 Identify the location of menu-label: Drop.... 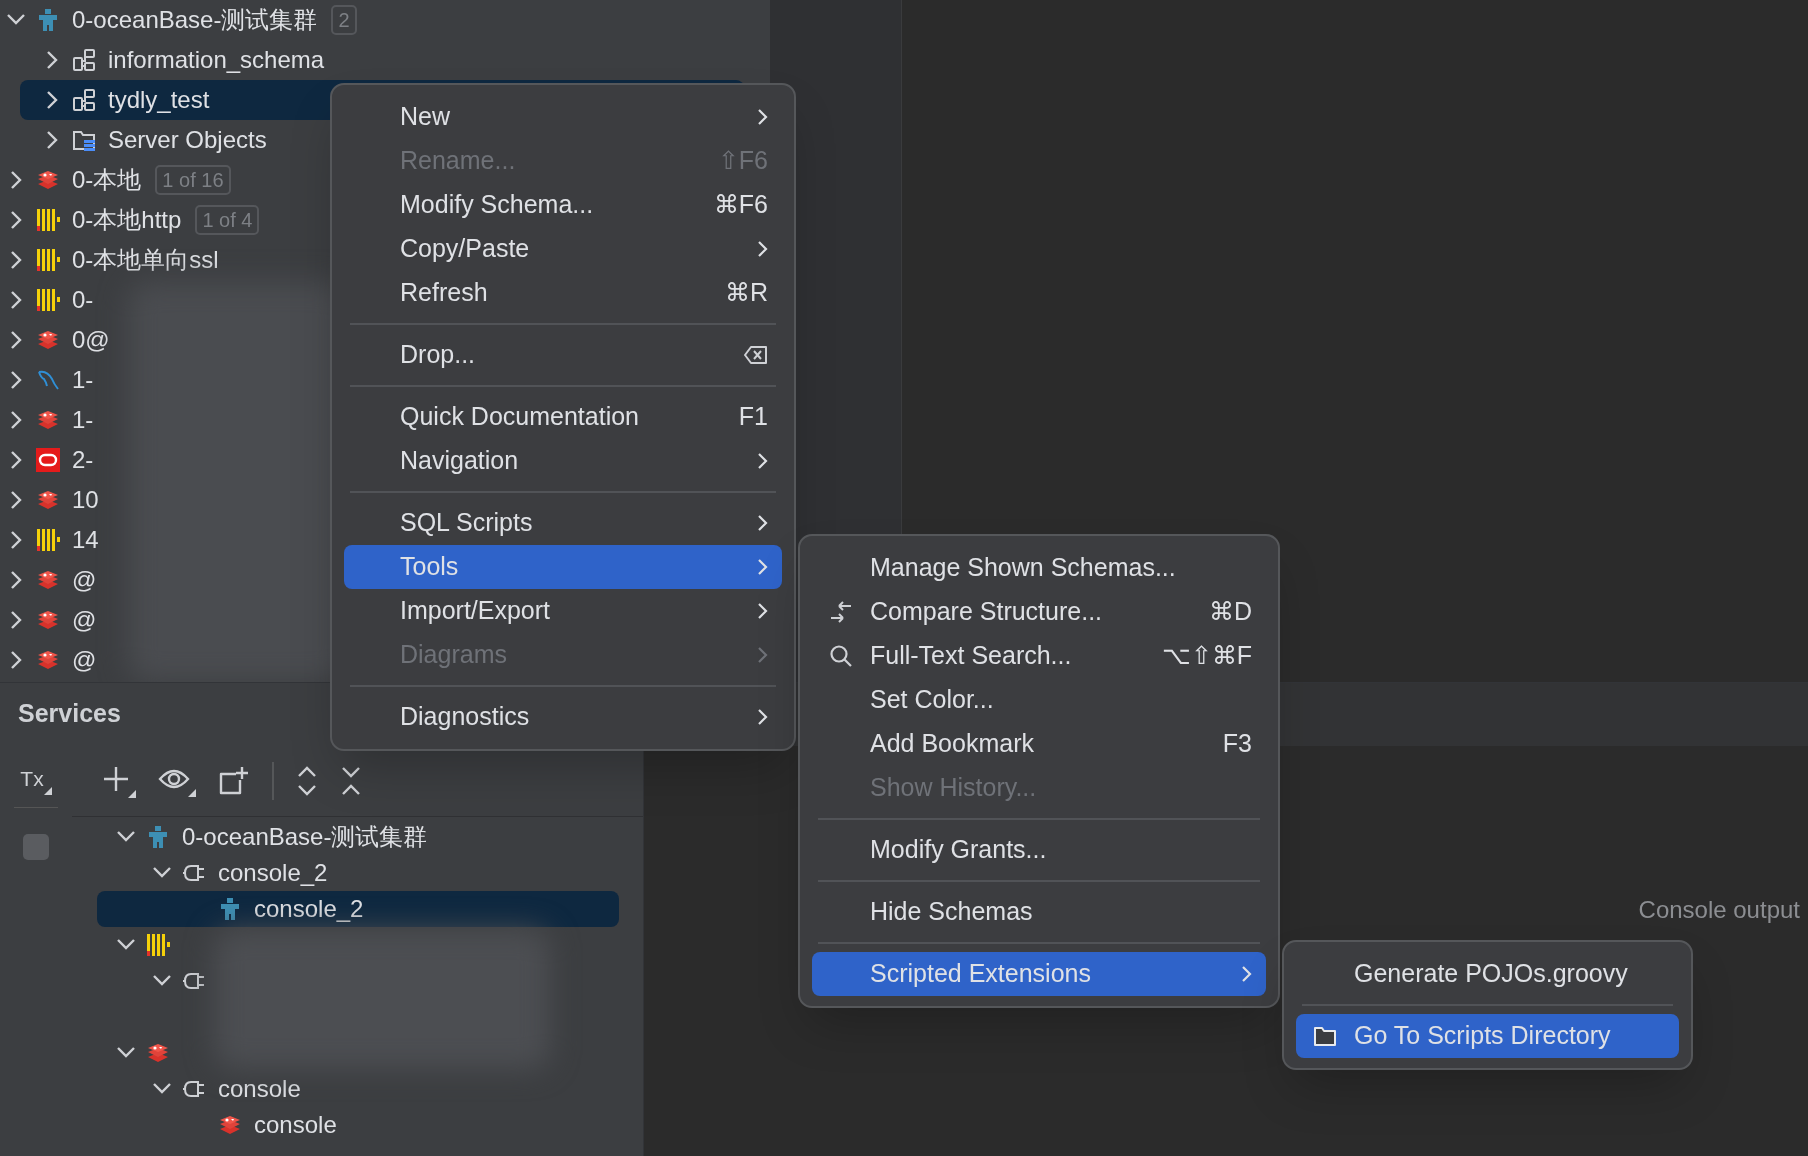
(438, 355).